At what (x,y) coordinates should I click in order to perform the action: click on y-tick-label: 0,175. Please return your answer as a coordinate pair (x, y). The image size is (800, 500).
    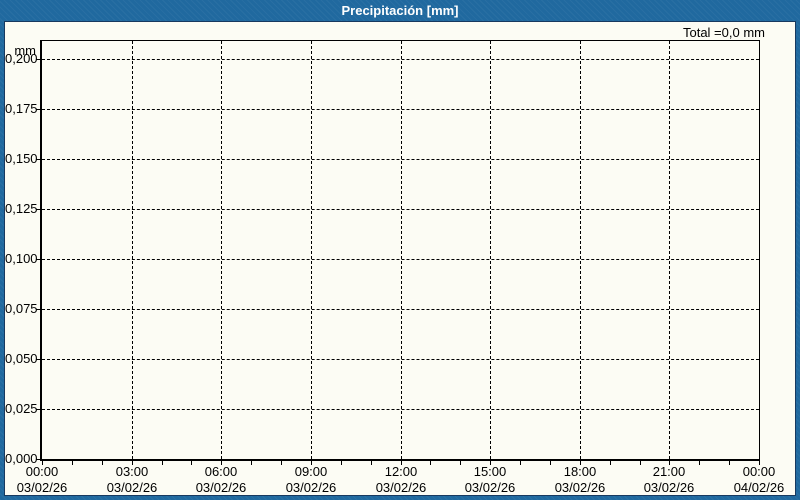
    Looking at the image, I should click on (21, 108).